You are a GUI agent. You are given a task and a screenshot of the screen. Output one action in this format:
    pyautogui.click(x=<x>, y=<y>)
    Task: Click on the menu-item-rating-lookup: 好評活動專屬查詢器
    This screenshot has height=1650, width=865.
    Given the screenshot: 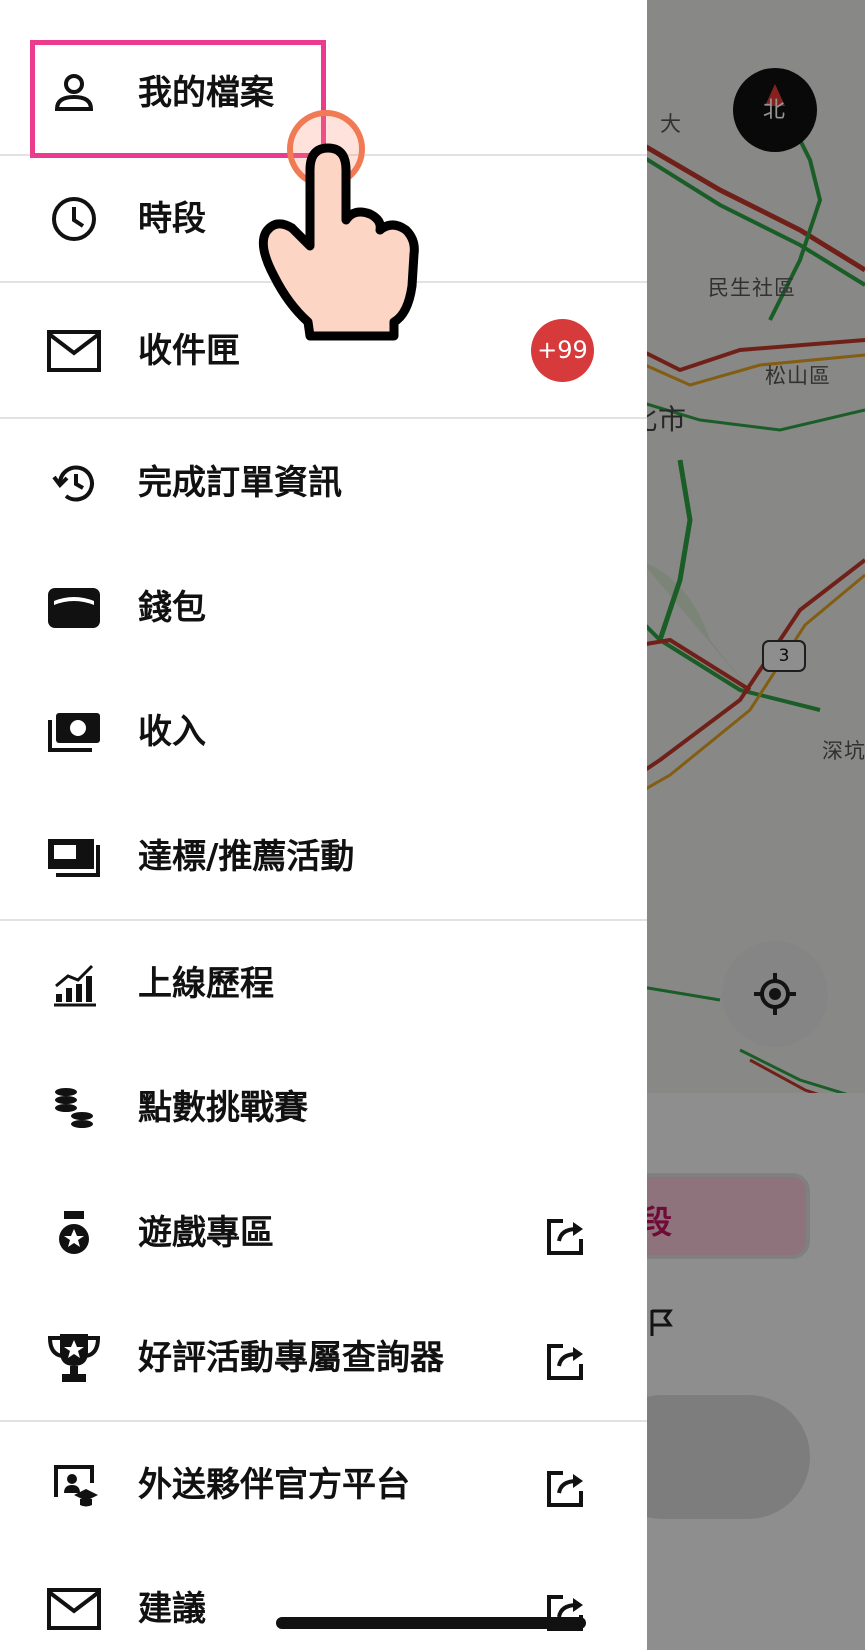 What is the action you would take?
    pyautogui.click(x=323, y=1358)
    